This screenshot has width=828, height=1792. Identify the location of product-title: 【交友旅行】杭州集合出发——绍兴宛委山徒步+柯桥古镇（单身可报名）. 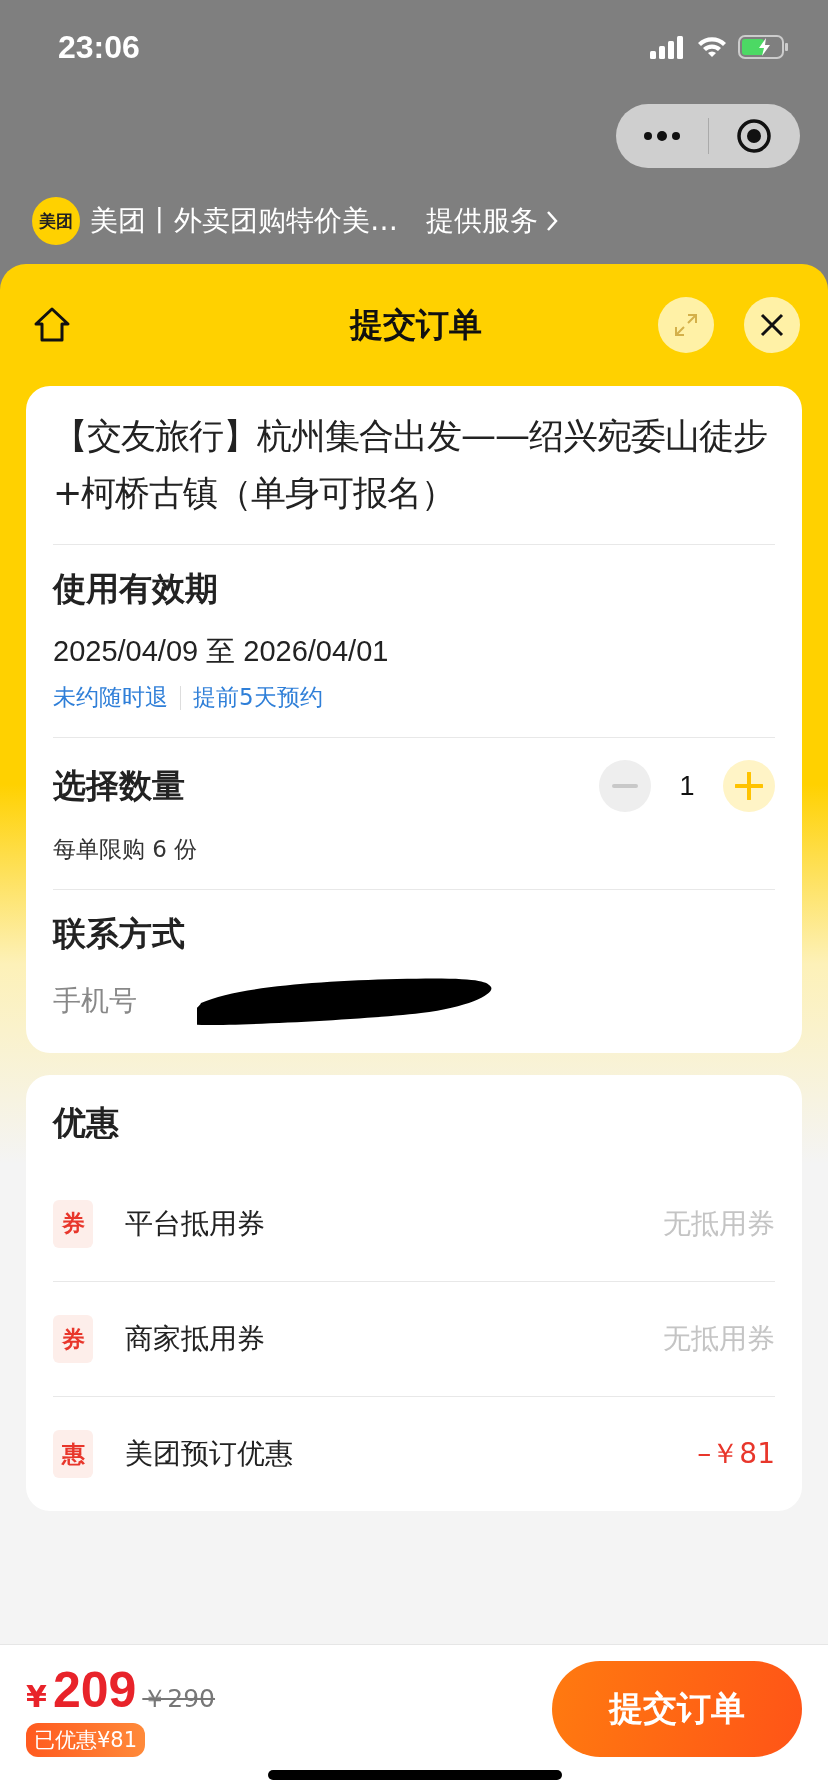
(410, 465).